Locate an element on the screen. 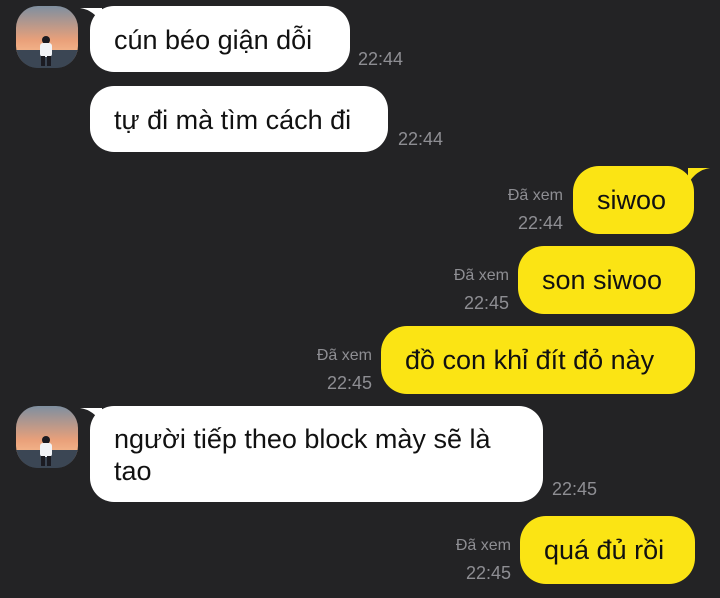  message-bubble: tự đi mà tìm cách đi is located at coordinates (239, 119).